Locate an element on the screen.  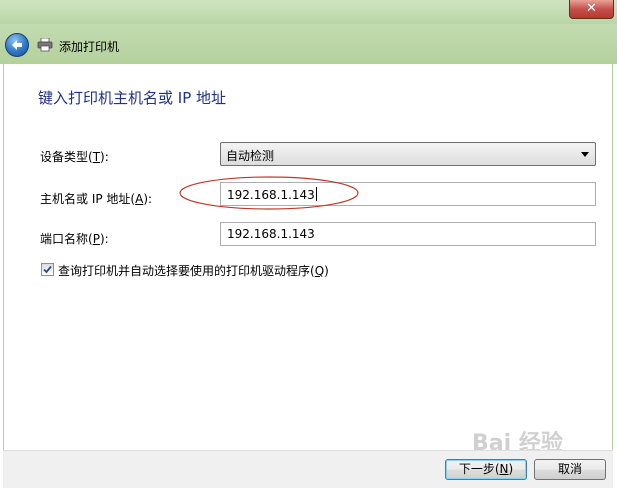
port-label: 端口名称(P): is located at coordinates (74, 239).